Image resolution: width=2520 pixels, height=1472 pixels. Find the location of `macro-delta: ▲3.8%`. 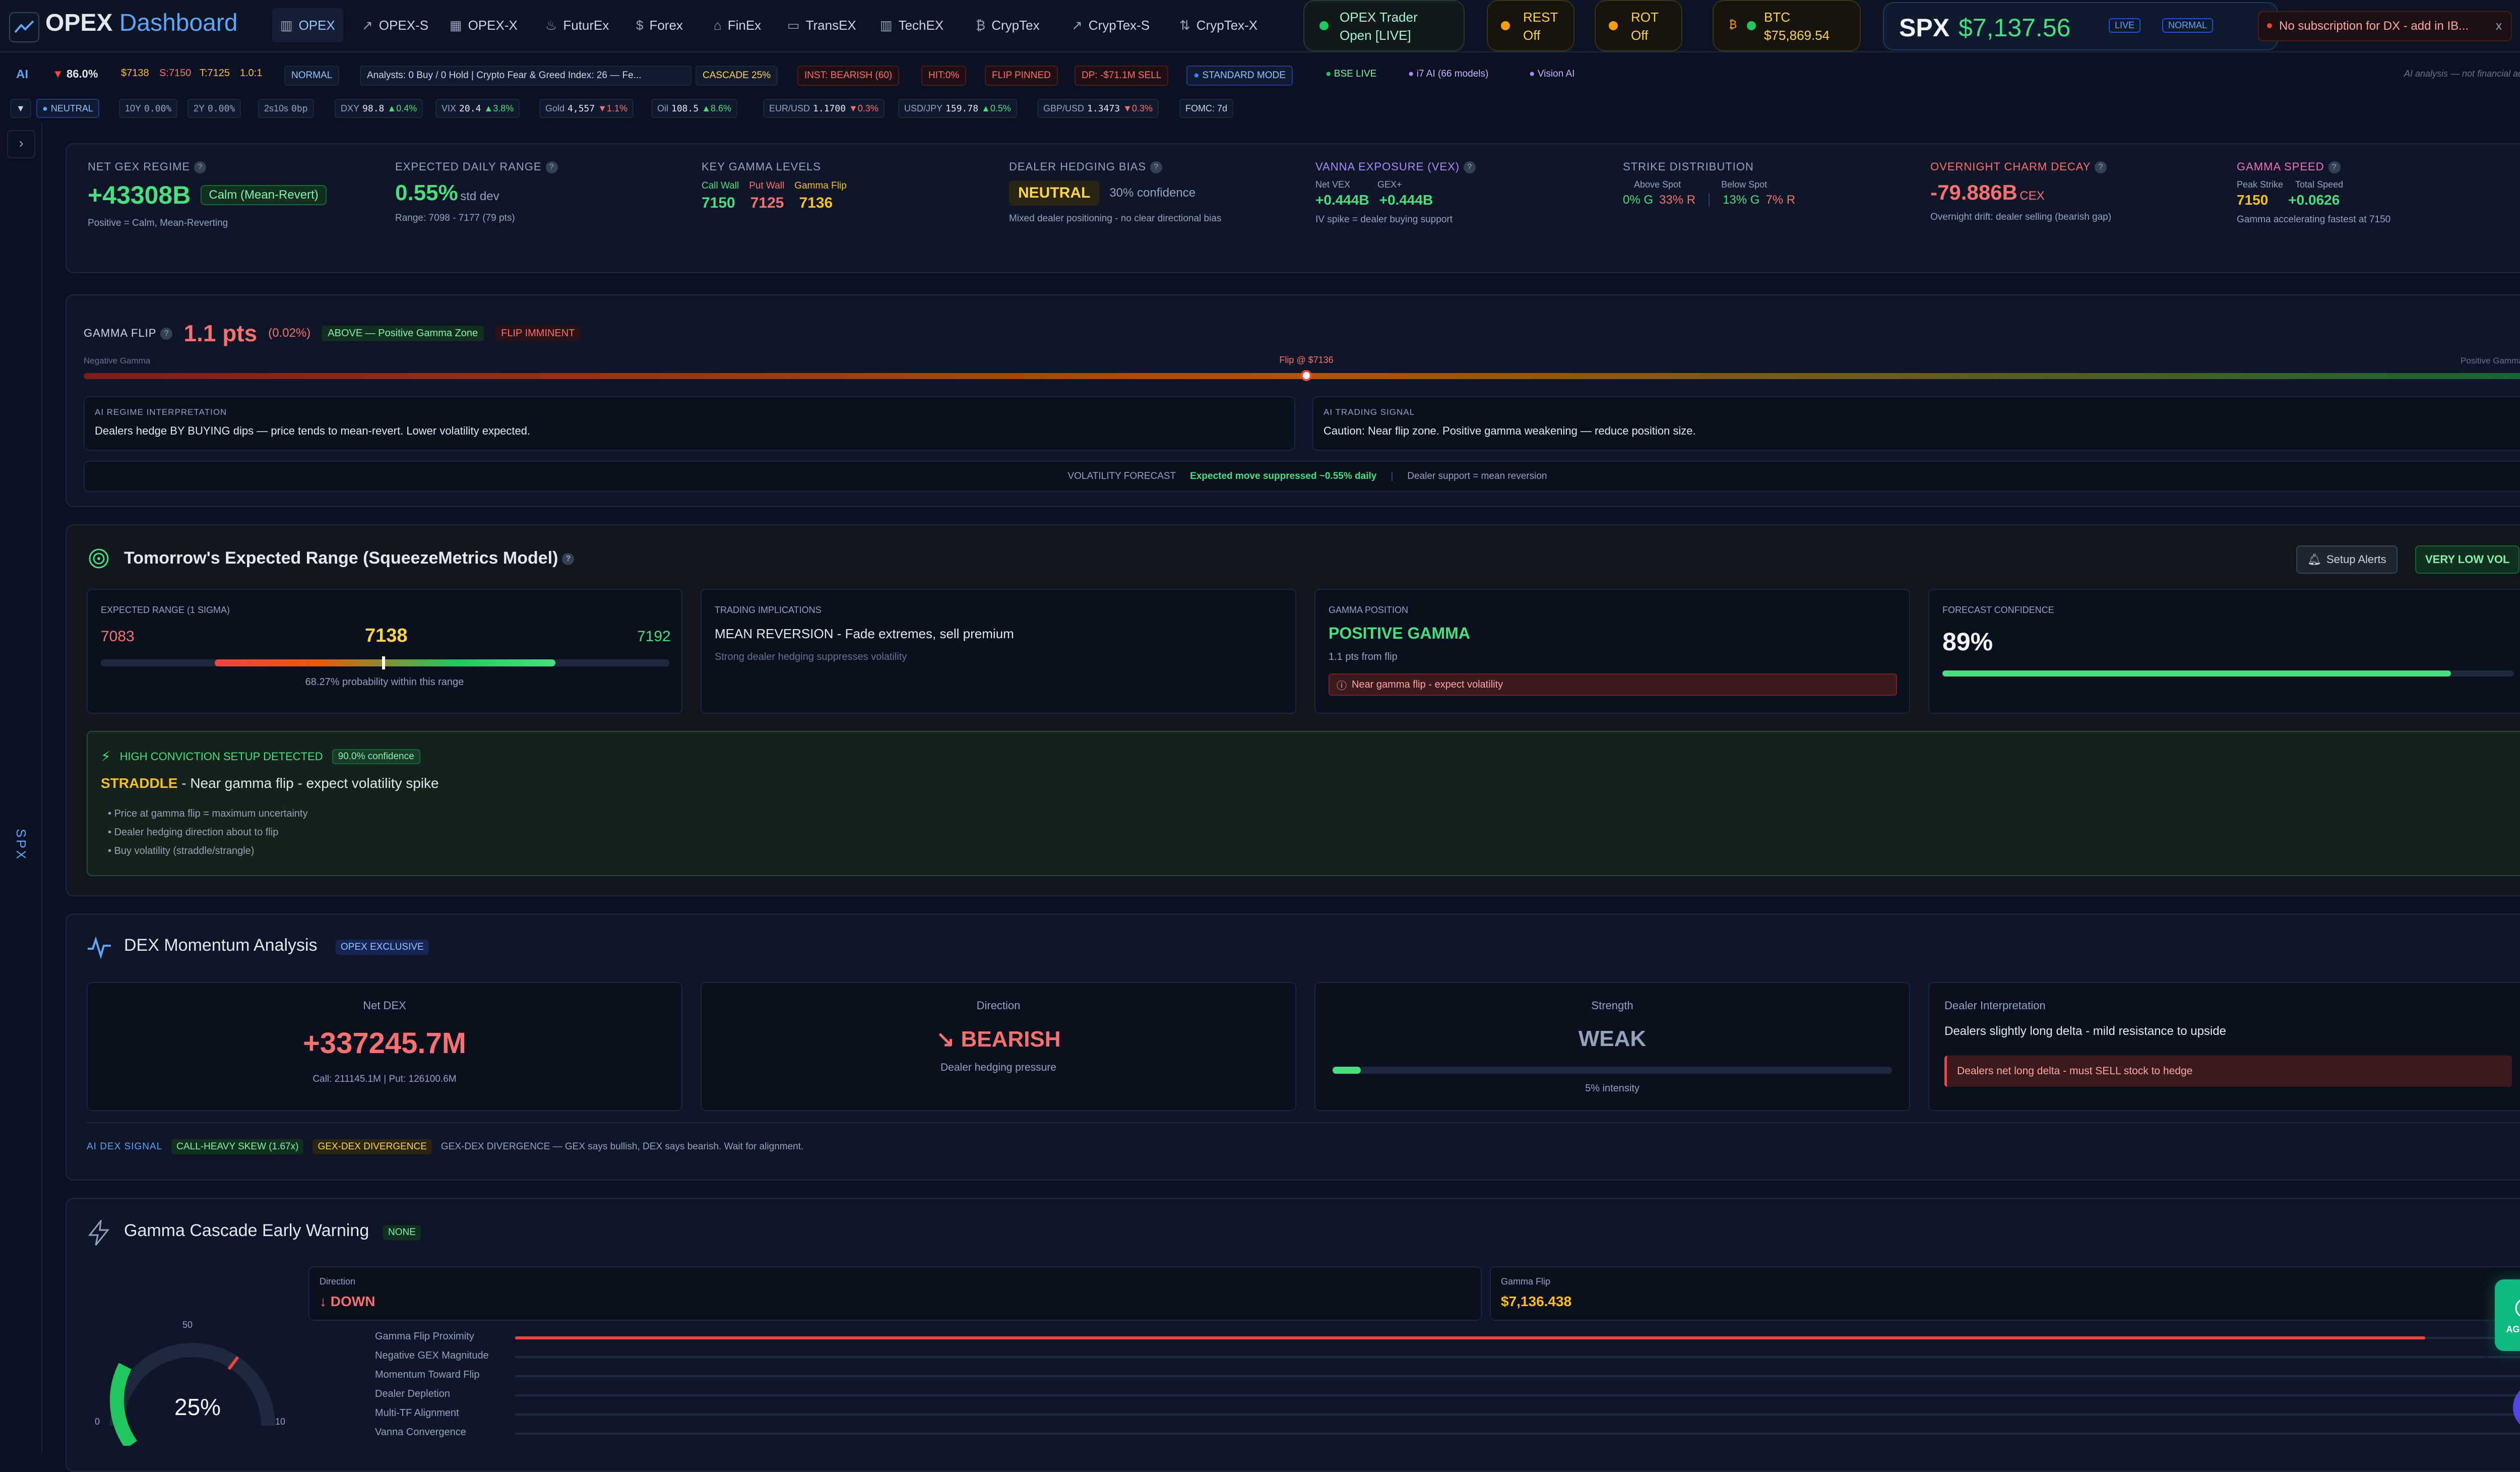

macro-delta: ▲3.8% is located at coordinates (499, 108).